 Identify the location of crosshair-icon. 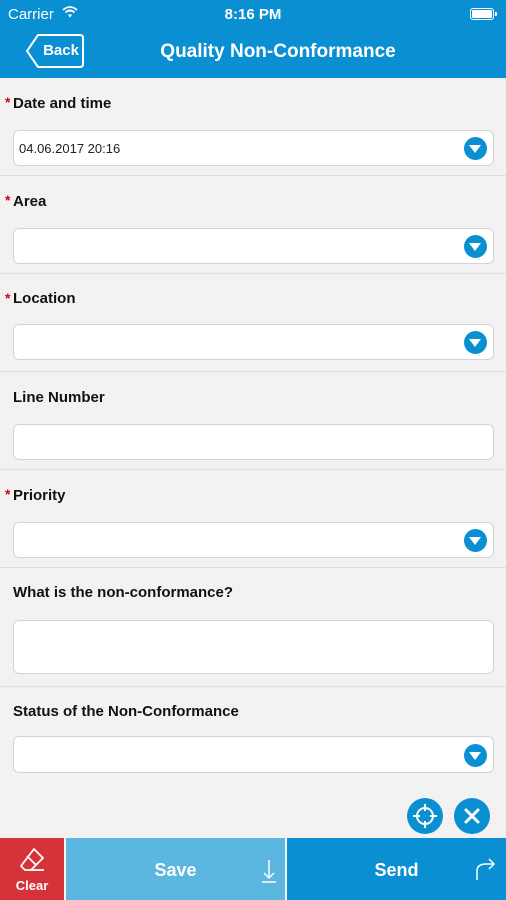
(425, 816).